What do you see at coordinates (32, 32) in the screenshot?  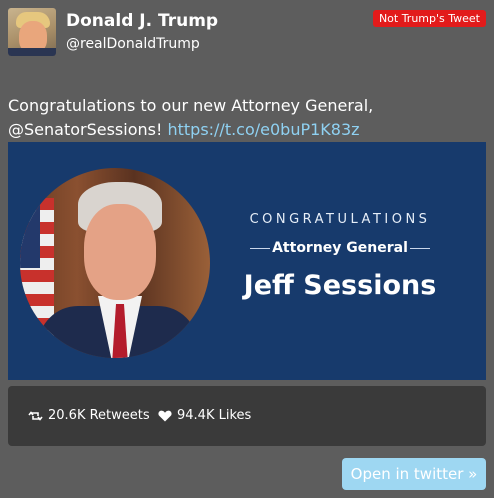 I see `avatar` at bounding box center [32, 32].